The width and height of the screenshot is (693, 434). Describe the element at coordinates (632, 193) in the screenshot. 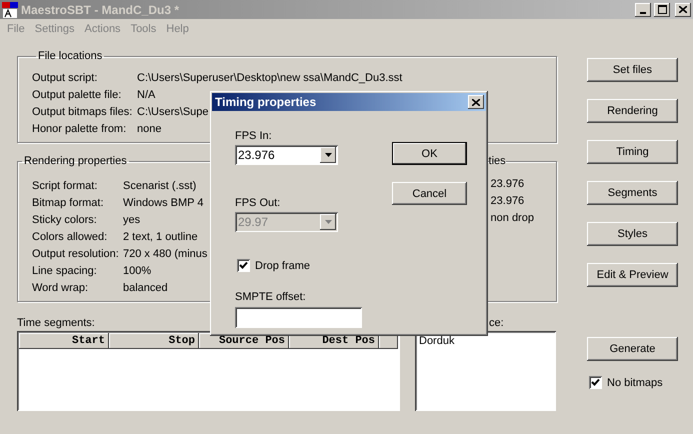

I see `action-button: Segments` at that location.